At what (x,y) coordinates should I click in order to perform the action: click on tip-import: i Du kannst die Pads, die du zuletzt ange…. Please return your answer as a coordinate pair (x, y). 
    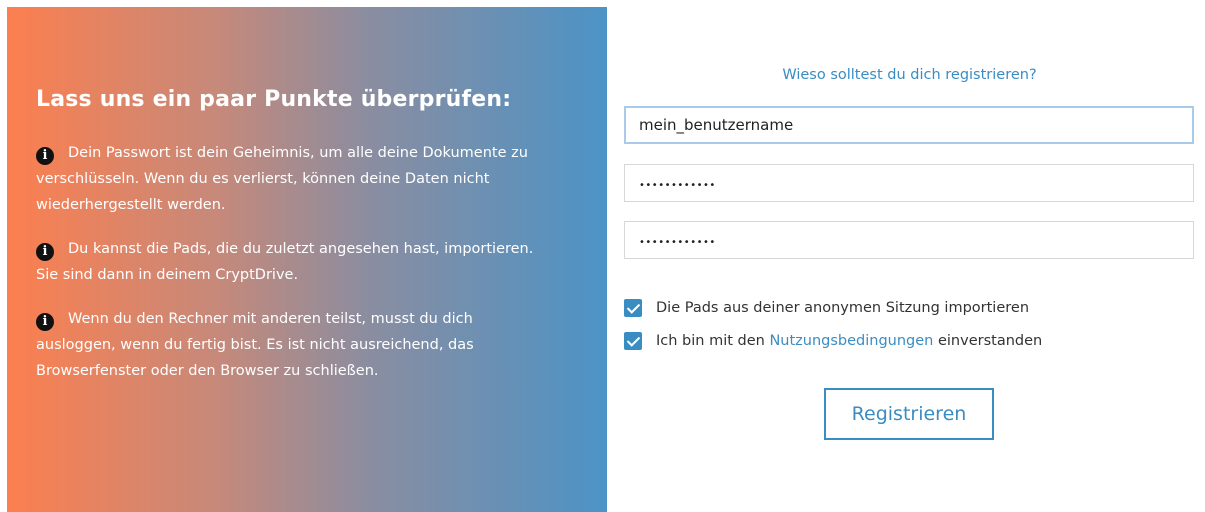
    Looking at the image, I should click on (296, 262).